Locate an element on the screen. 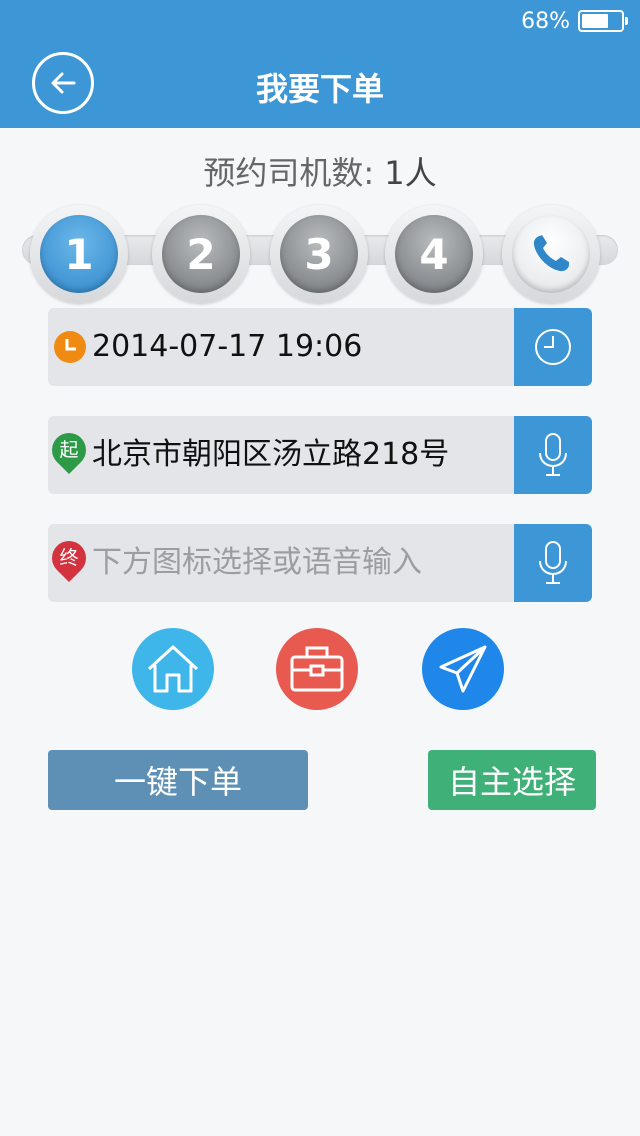 The height and width of the screenshot is (1136, 640). step-4: 4 is located at coordinates (434, 254).